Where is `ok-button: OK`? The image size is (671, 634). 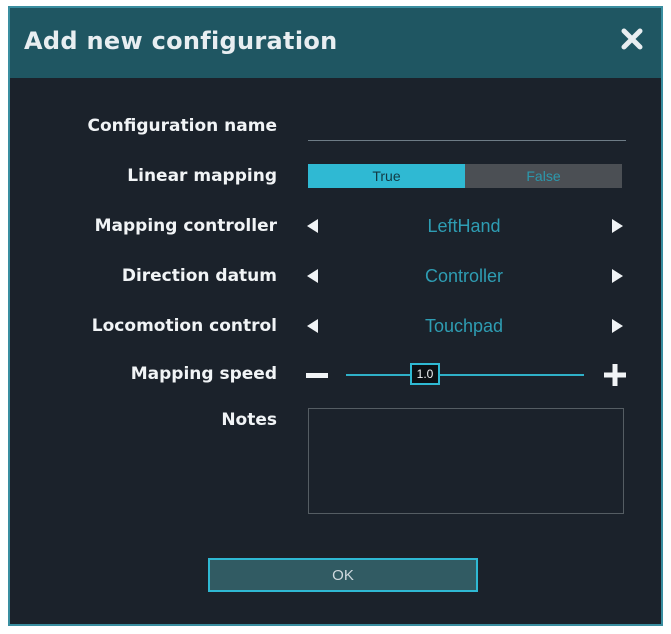 ok-button: OK is located at coordinates (343, 575).